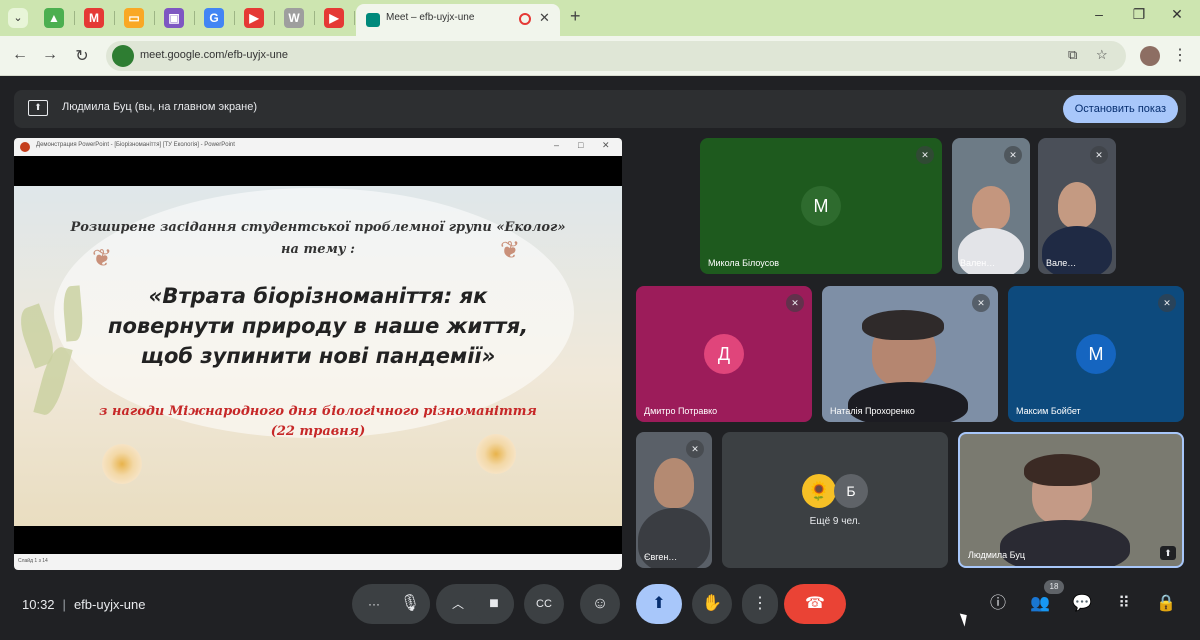  I want to click on drive-icon: ▲, so click(54, 18).